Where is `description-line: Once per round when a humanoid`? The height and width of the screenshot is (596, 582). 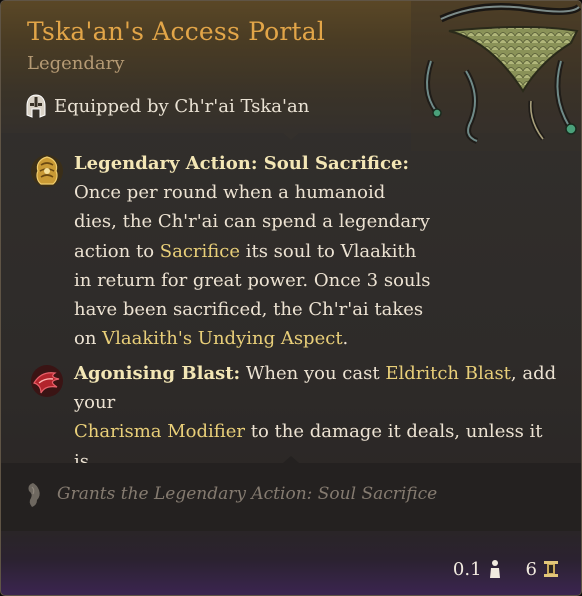 description-line: Once per round when a humanoid is located at coordinates (316, 192).